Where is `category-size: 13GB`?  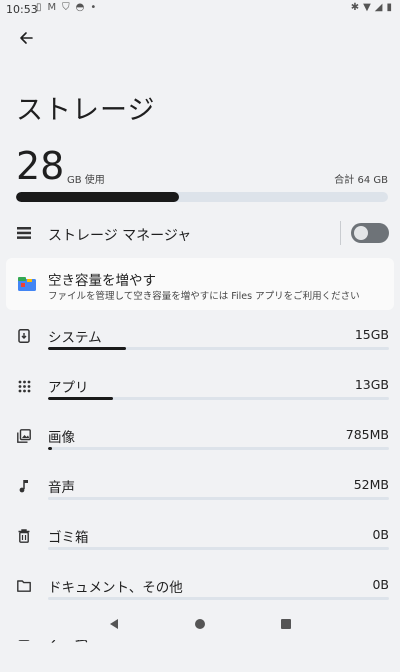 category-size: 13GB is located at coordinates (371, 384).